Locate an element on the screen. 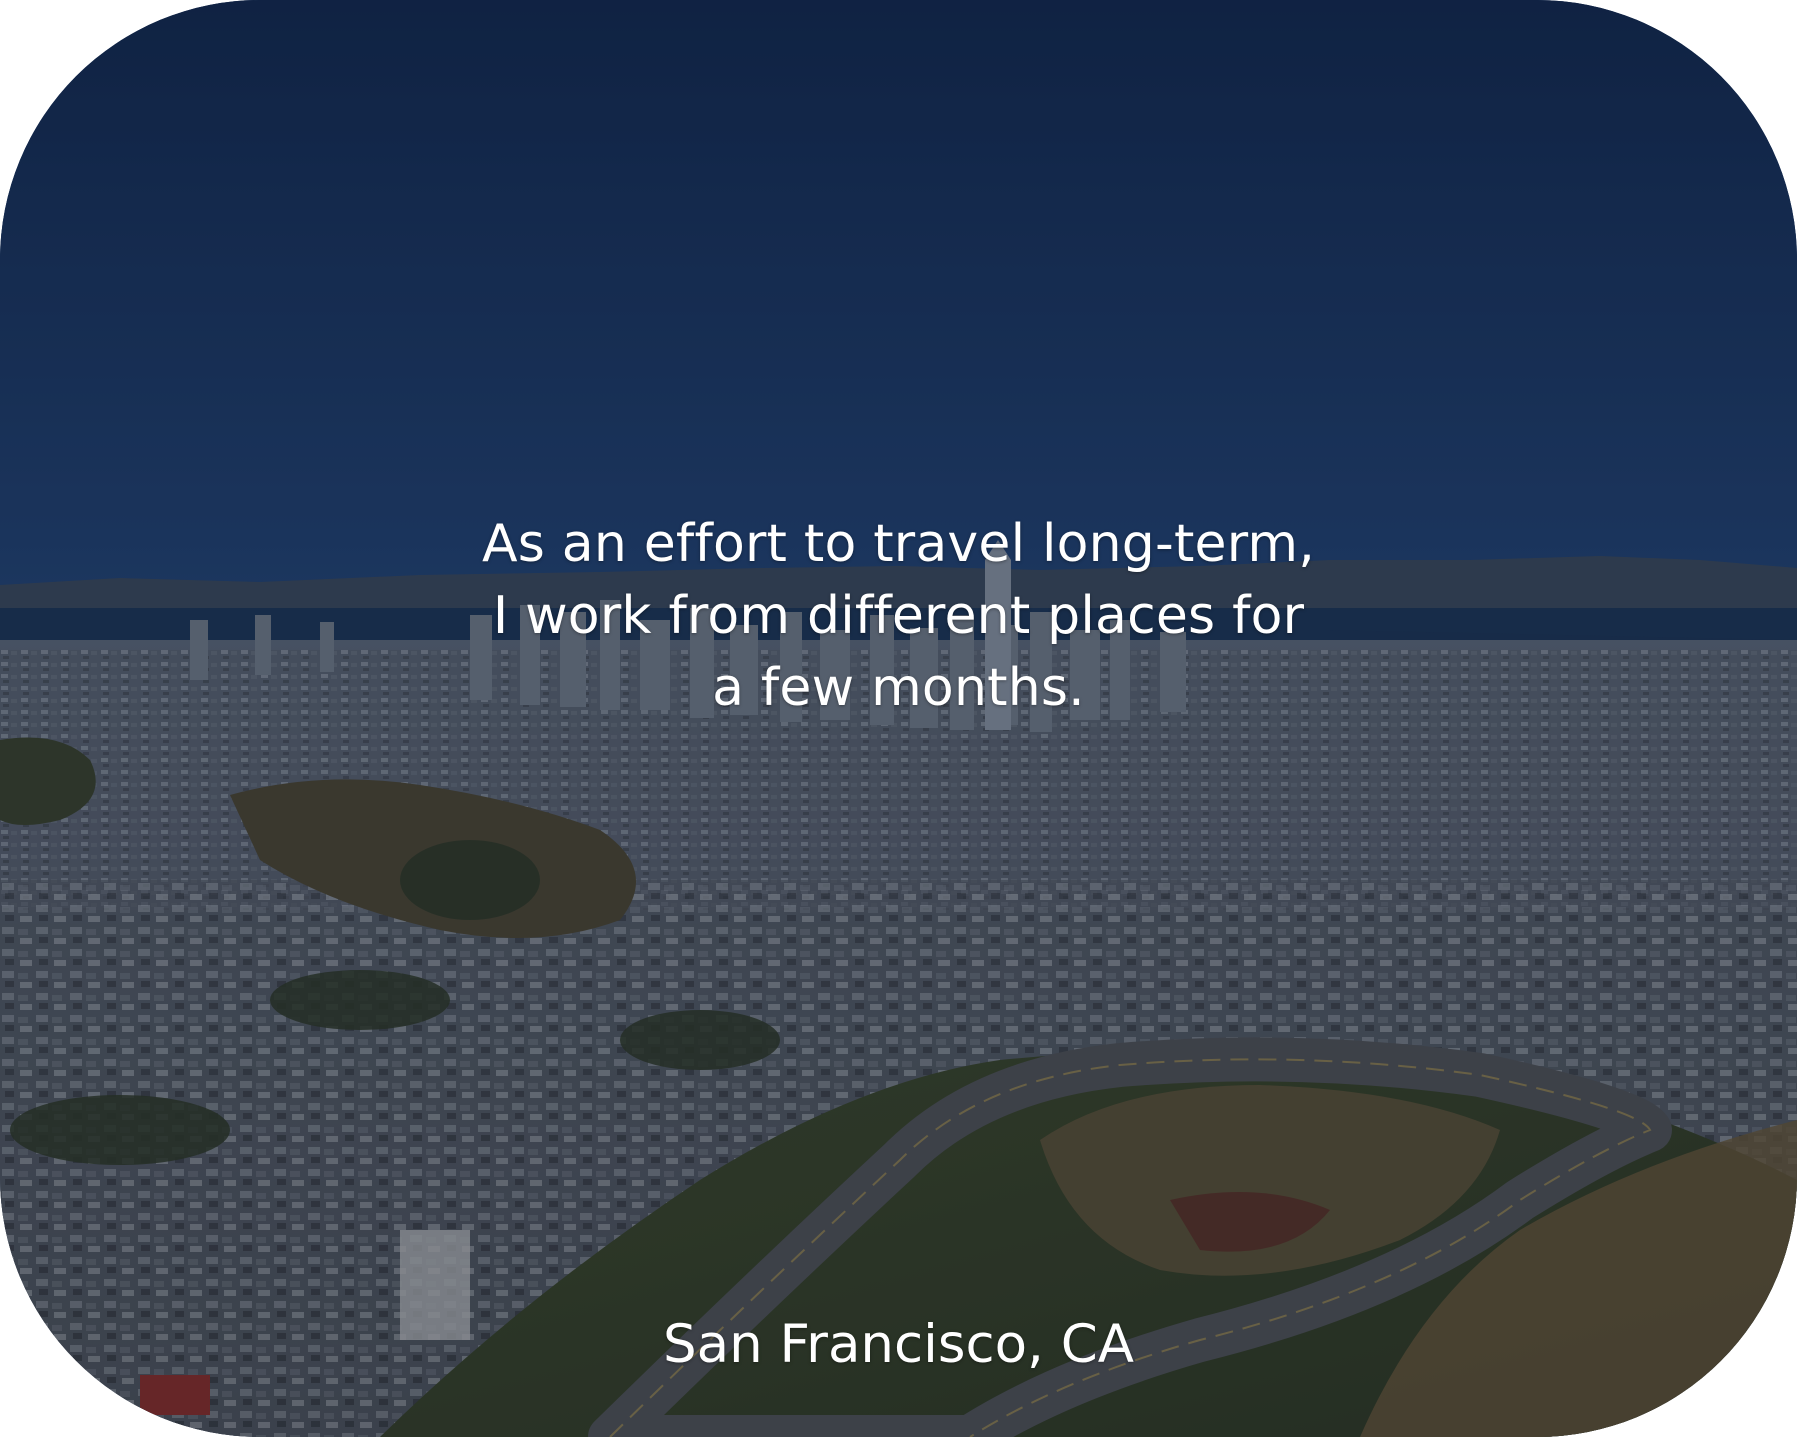 The image size is (1797, 1437). caption-line: I work from different places for is located at coordinates (898, 616).